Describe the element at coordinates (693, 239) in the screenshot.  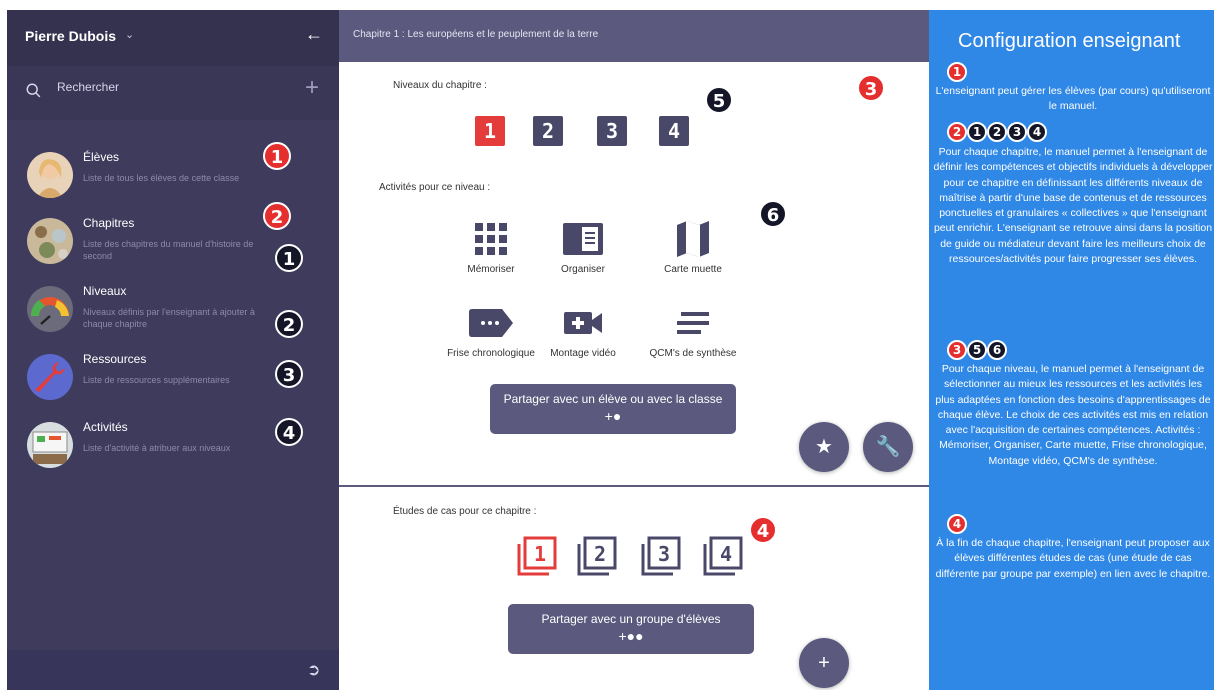
I see `map-icon` at that location.